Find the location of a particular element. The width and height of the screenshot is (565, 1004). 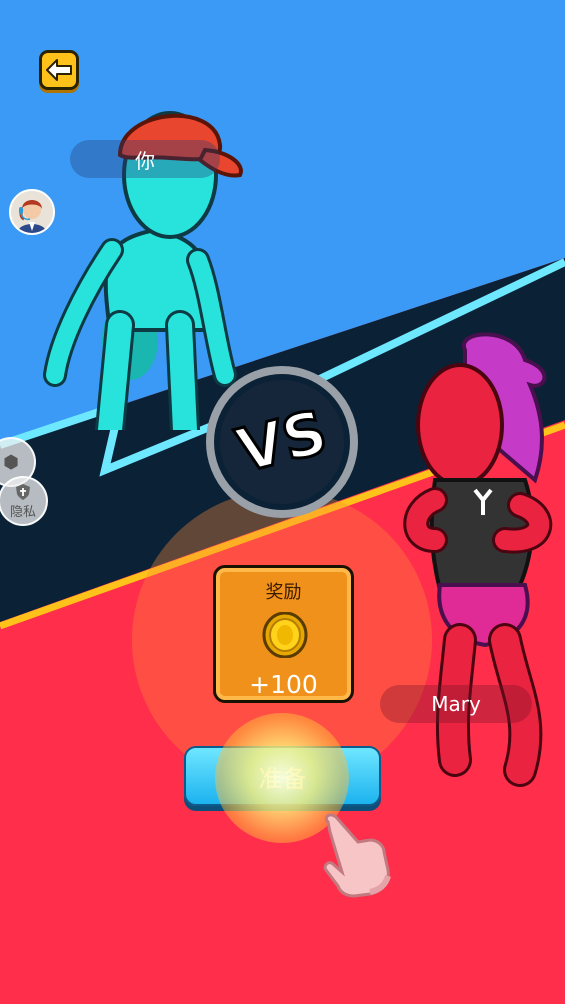

reward-amount: +100 is located at coordinates (283, 684).